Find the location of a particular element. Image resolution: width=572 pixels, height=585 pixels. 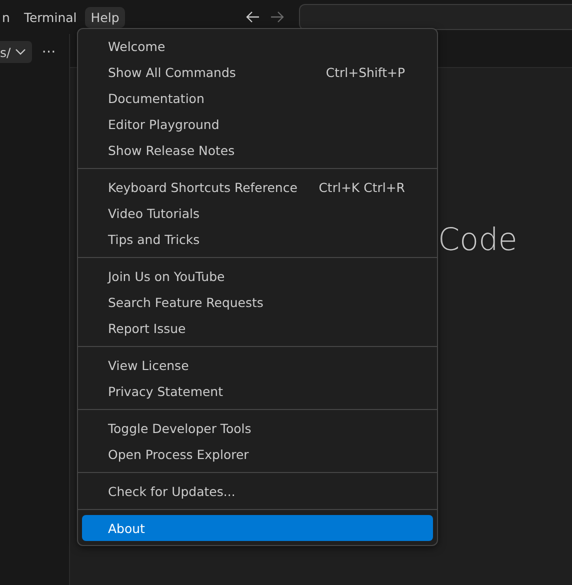

folder-dropdown: s/ is located at coordinates (16, 52).